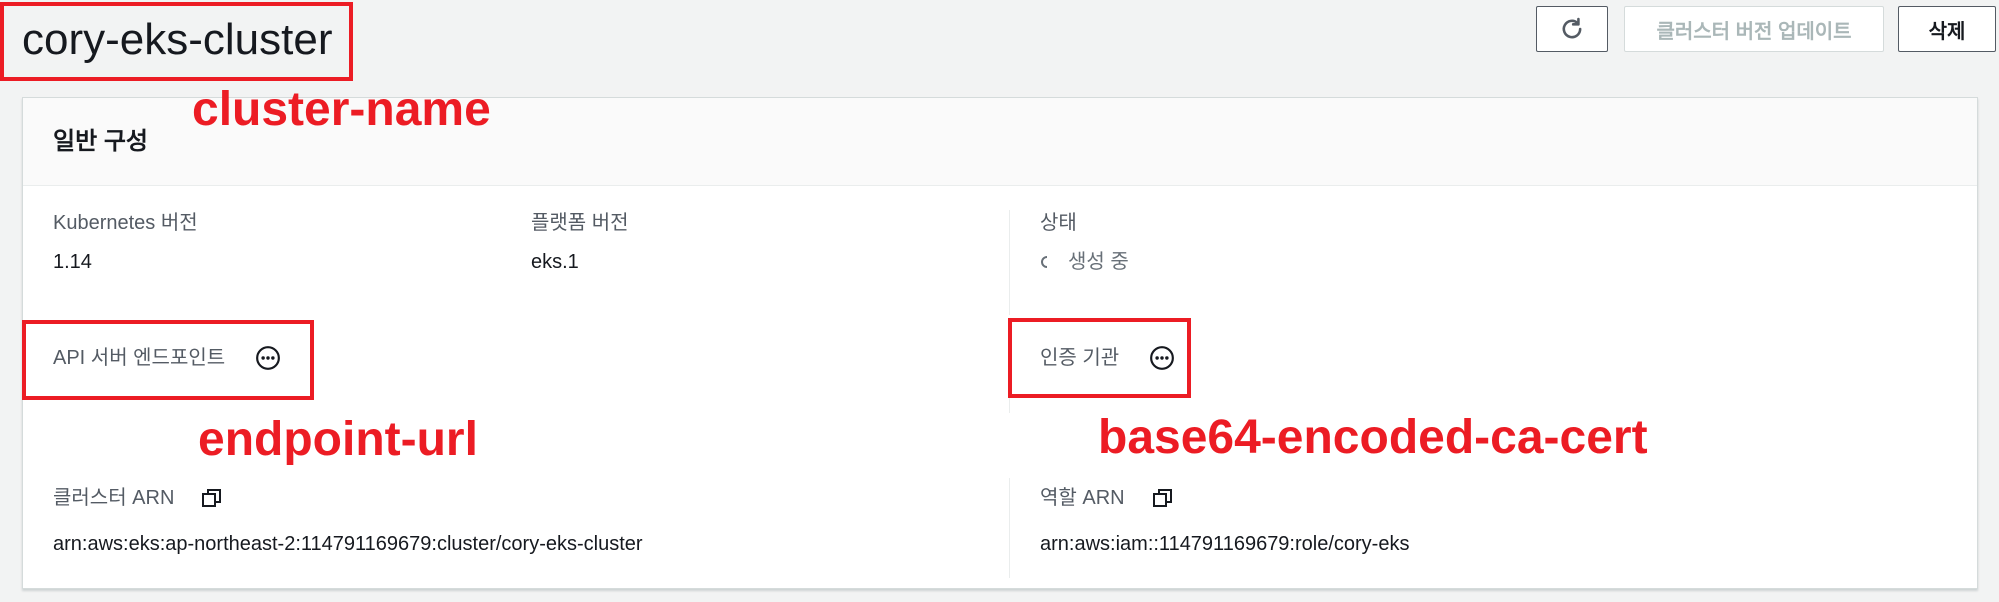  Describe the element at coordinates (1098, 262) in the screenshot. I see `status-value: 생성 중` at that location.